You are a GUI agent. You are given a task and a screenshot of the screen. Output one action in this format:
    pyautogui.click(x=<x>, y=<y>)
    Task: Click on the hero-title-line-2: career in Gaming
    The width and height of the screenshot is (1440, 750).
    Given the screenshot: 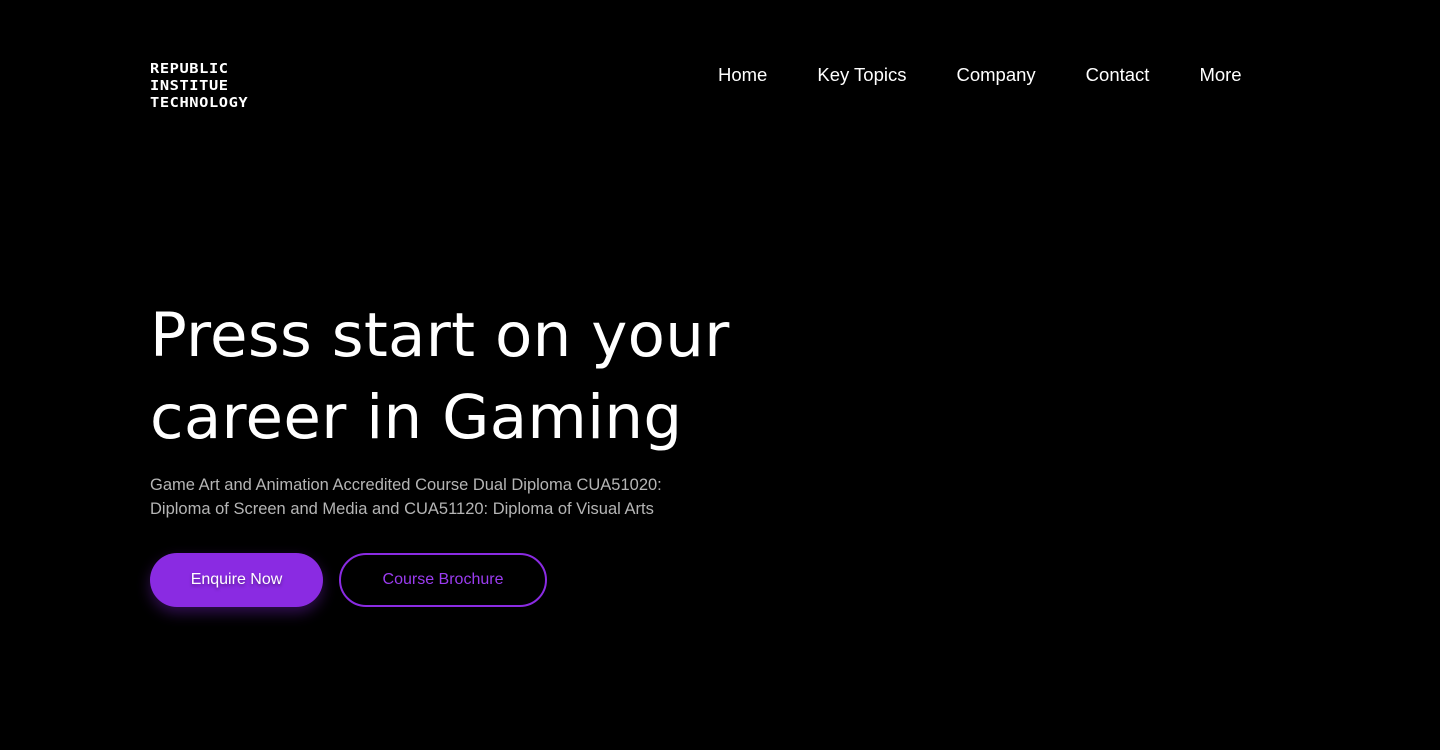 What is the action you would take?
    pyautogui.click(x=416, y=417)
    